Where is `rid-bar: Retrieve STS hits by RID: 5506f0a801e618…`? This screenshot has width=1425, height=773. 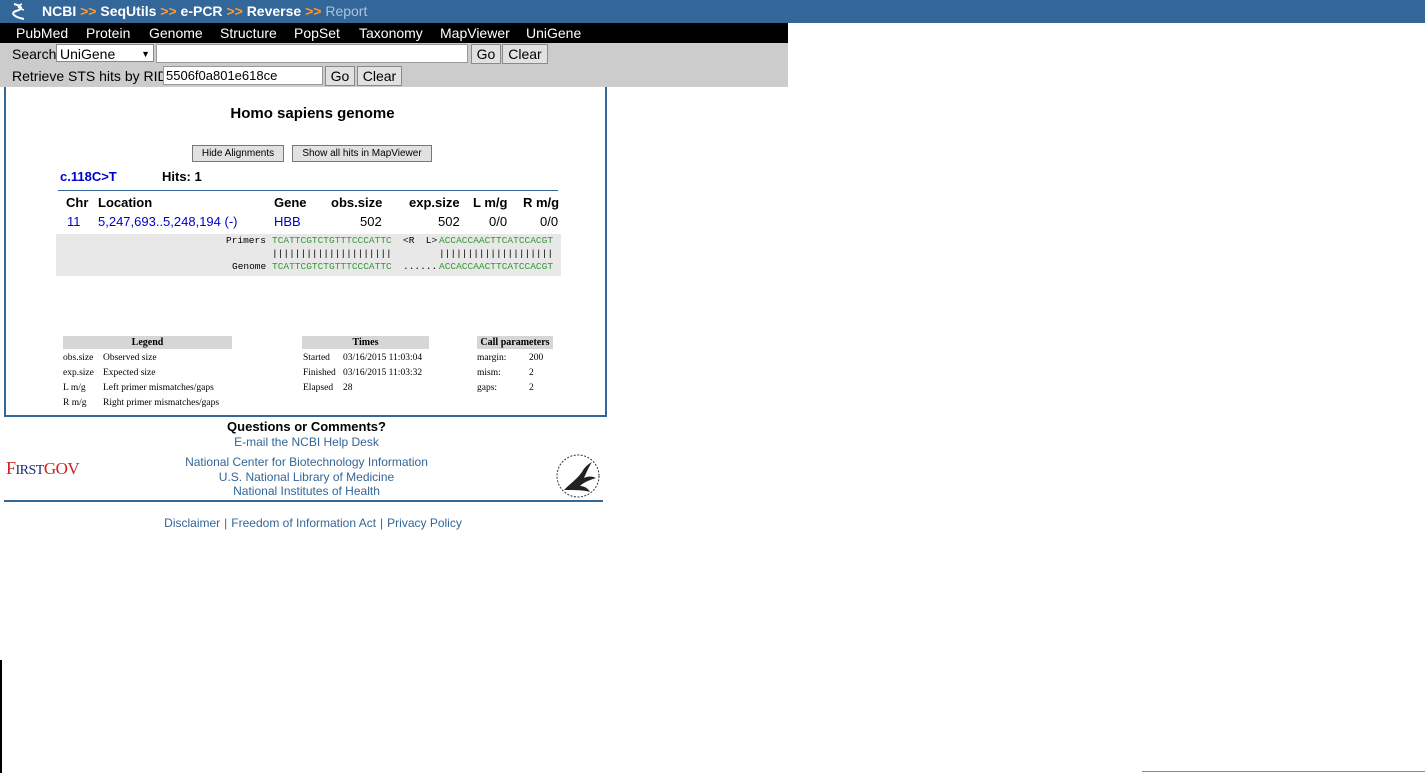 rid-bar: Retrieve STS hits by RID: 5506f0a801e618… is located at coordinates (394, 76).